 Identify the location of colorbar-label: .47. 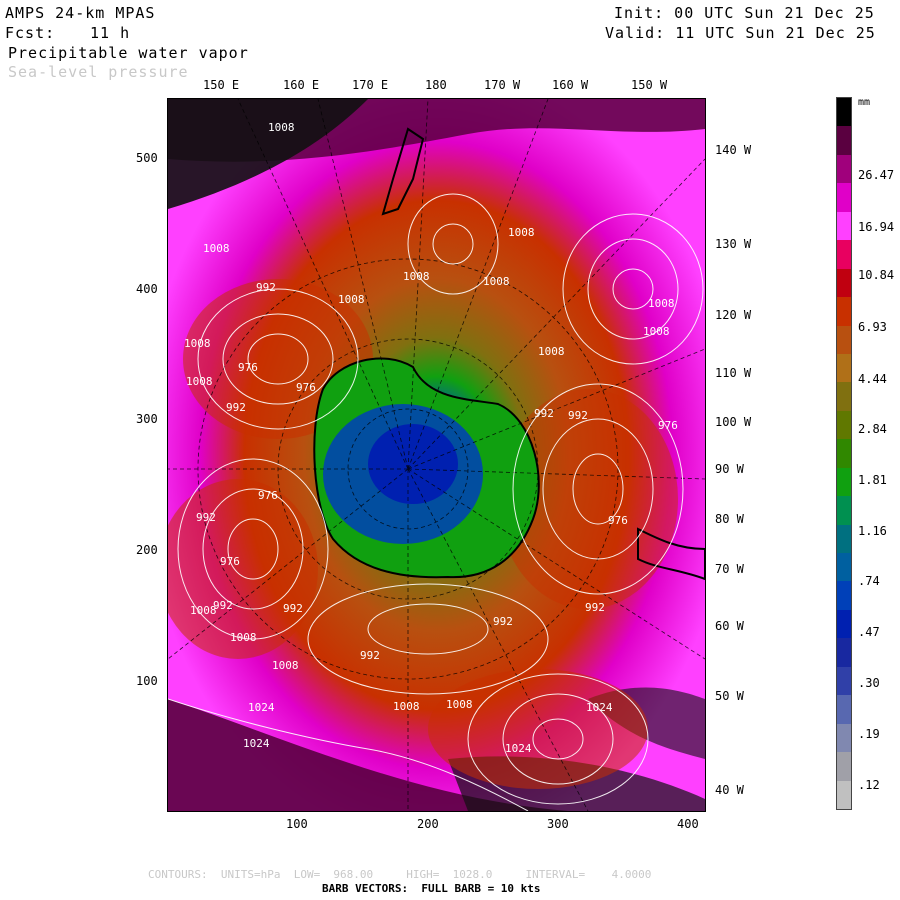
(869, 632).